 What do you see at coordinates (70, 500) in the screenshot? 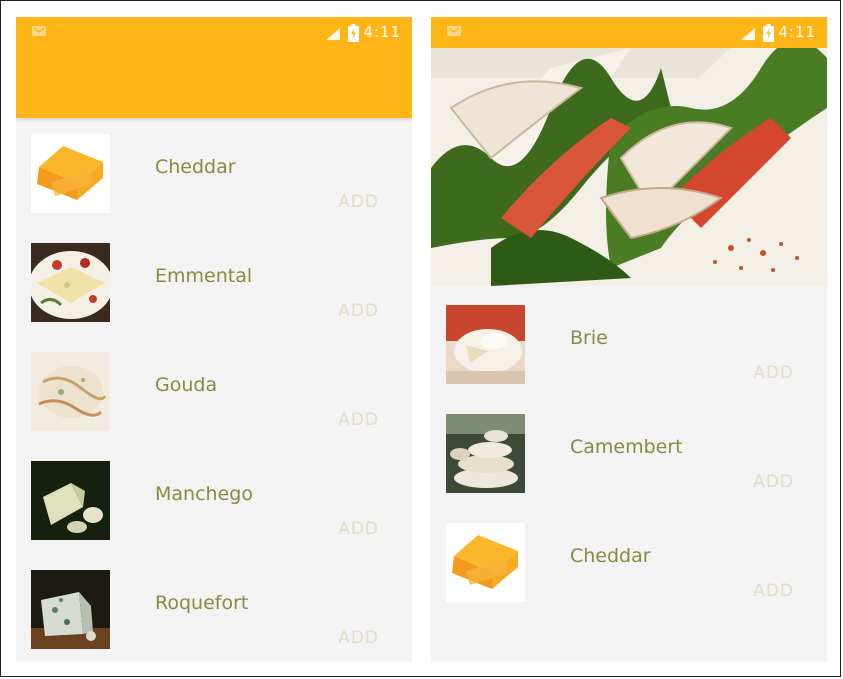
I see `manchego-block-image` at bounding box center [70, 500].